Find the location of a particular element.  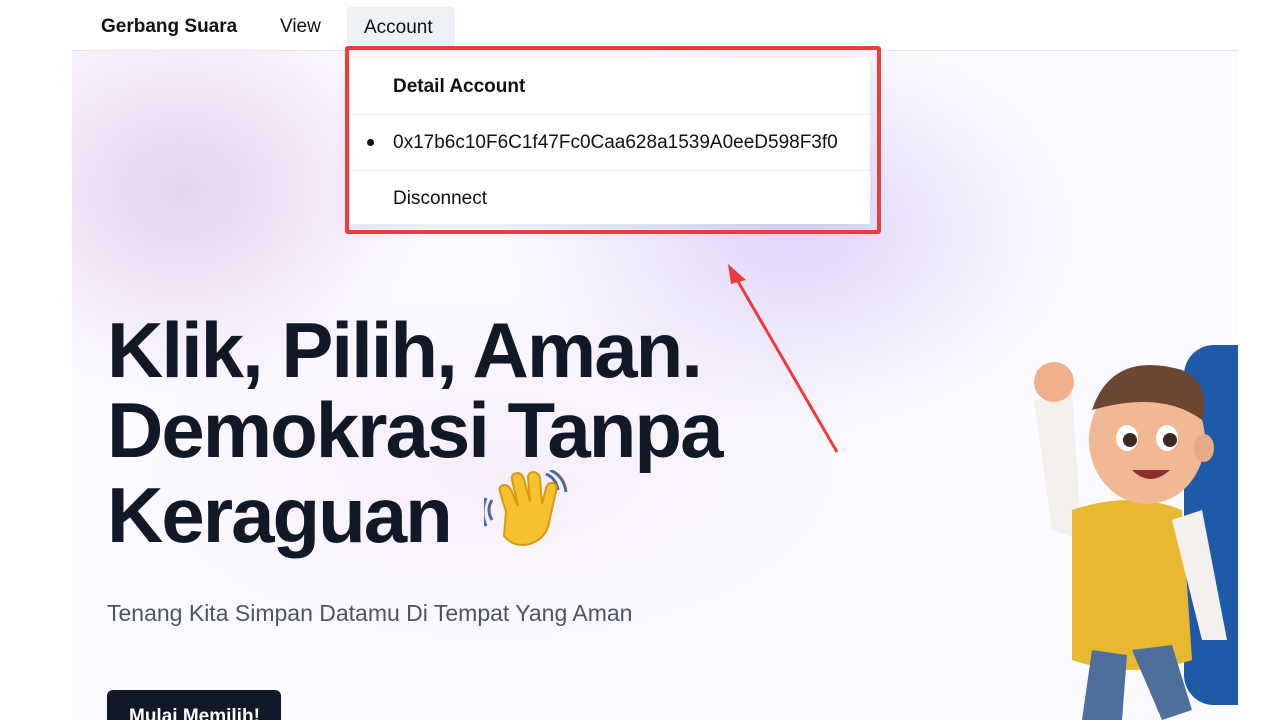

nav-view-link: View is located at coordinates (300, 27).